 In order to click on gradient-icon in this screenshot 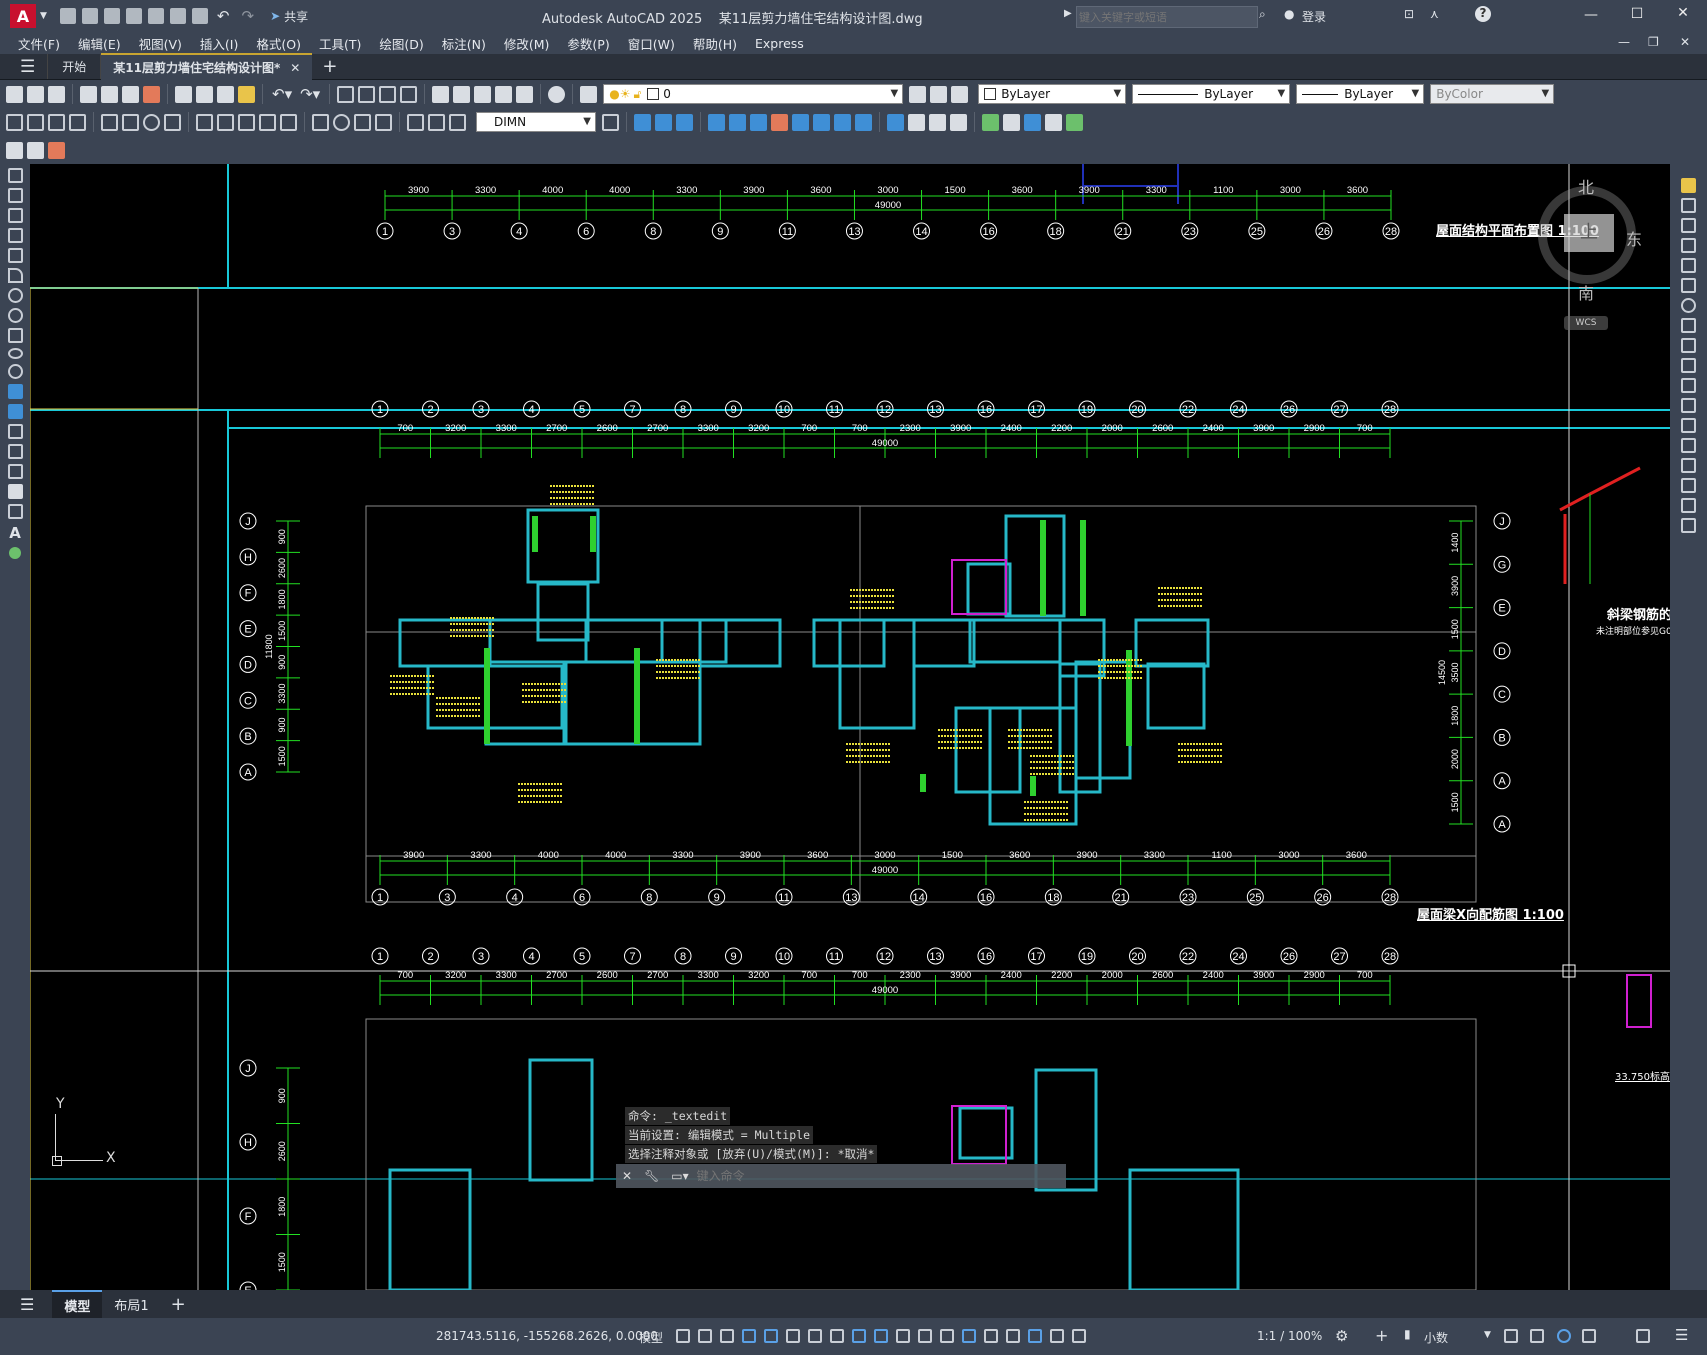, I will do `click(15, 471)`.